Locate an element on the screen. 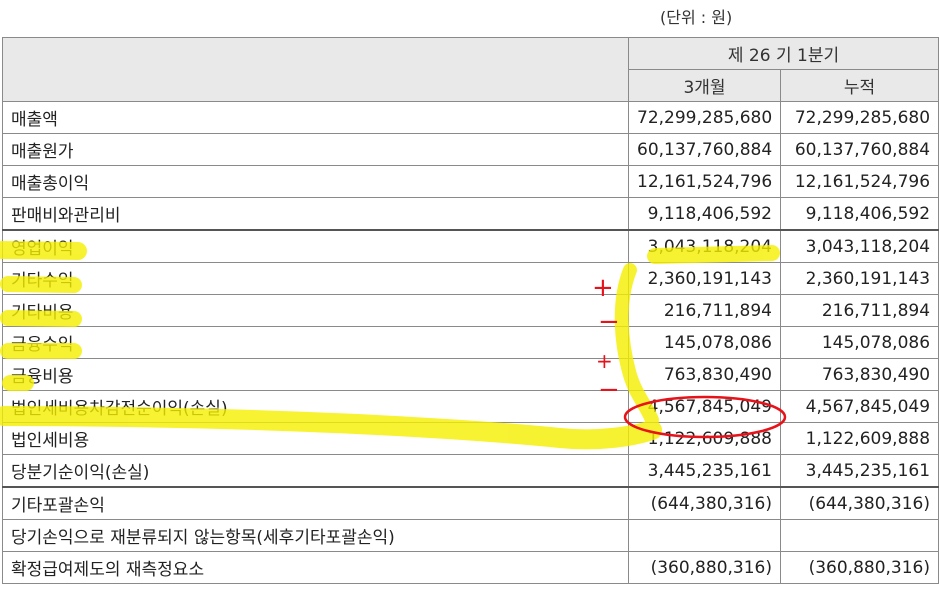  row-quarter-value: 145,078,086 is located at coordinates (704, 342).